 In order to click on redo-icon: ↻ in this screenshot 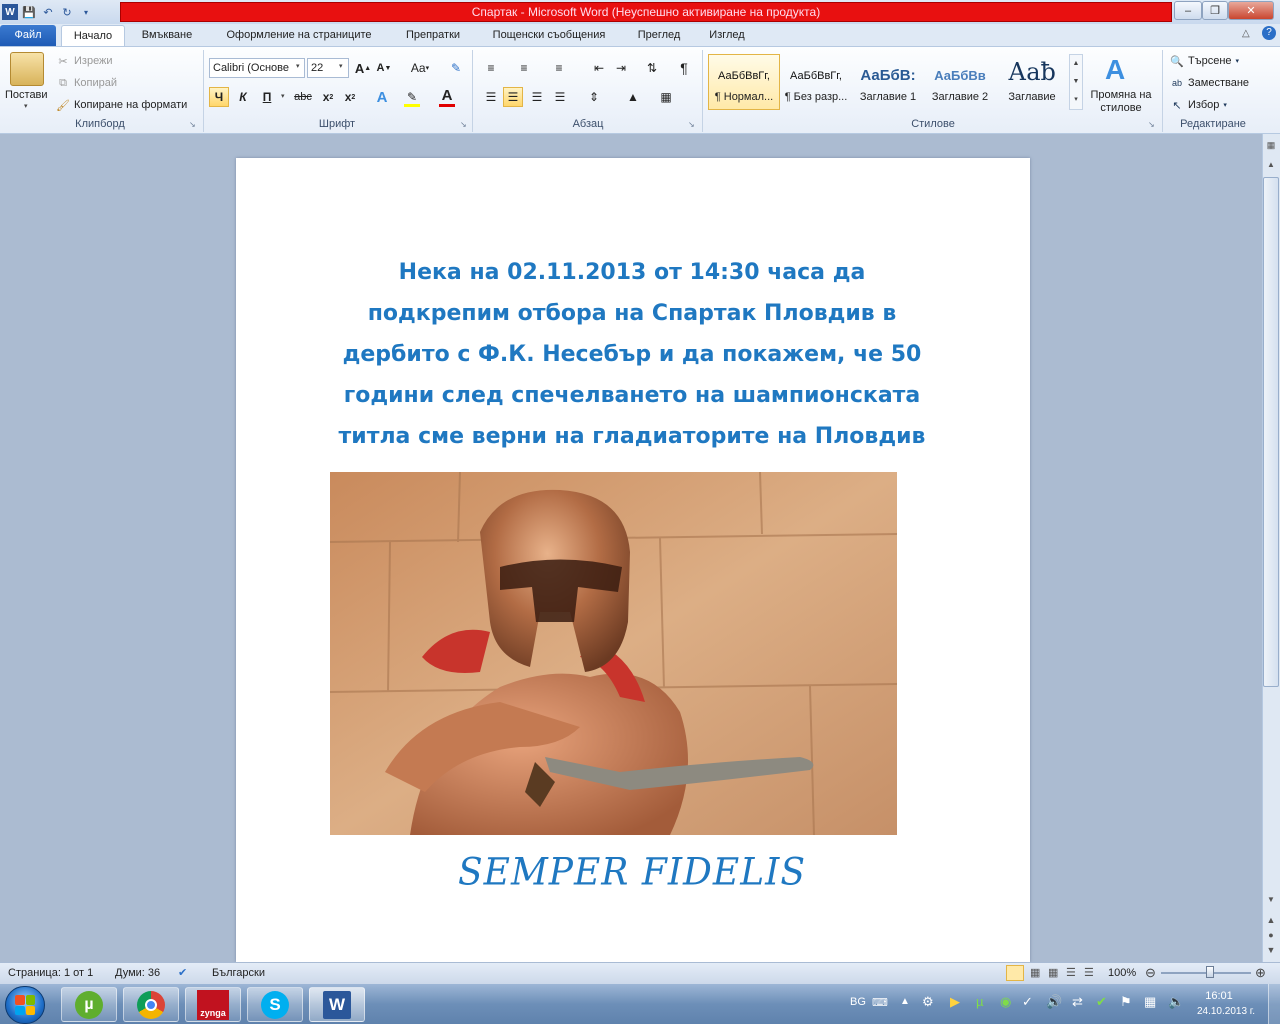, I will do `click(67, 12)`.